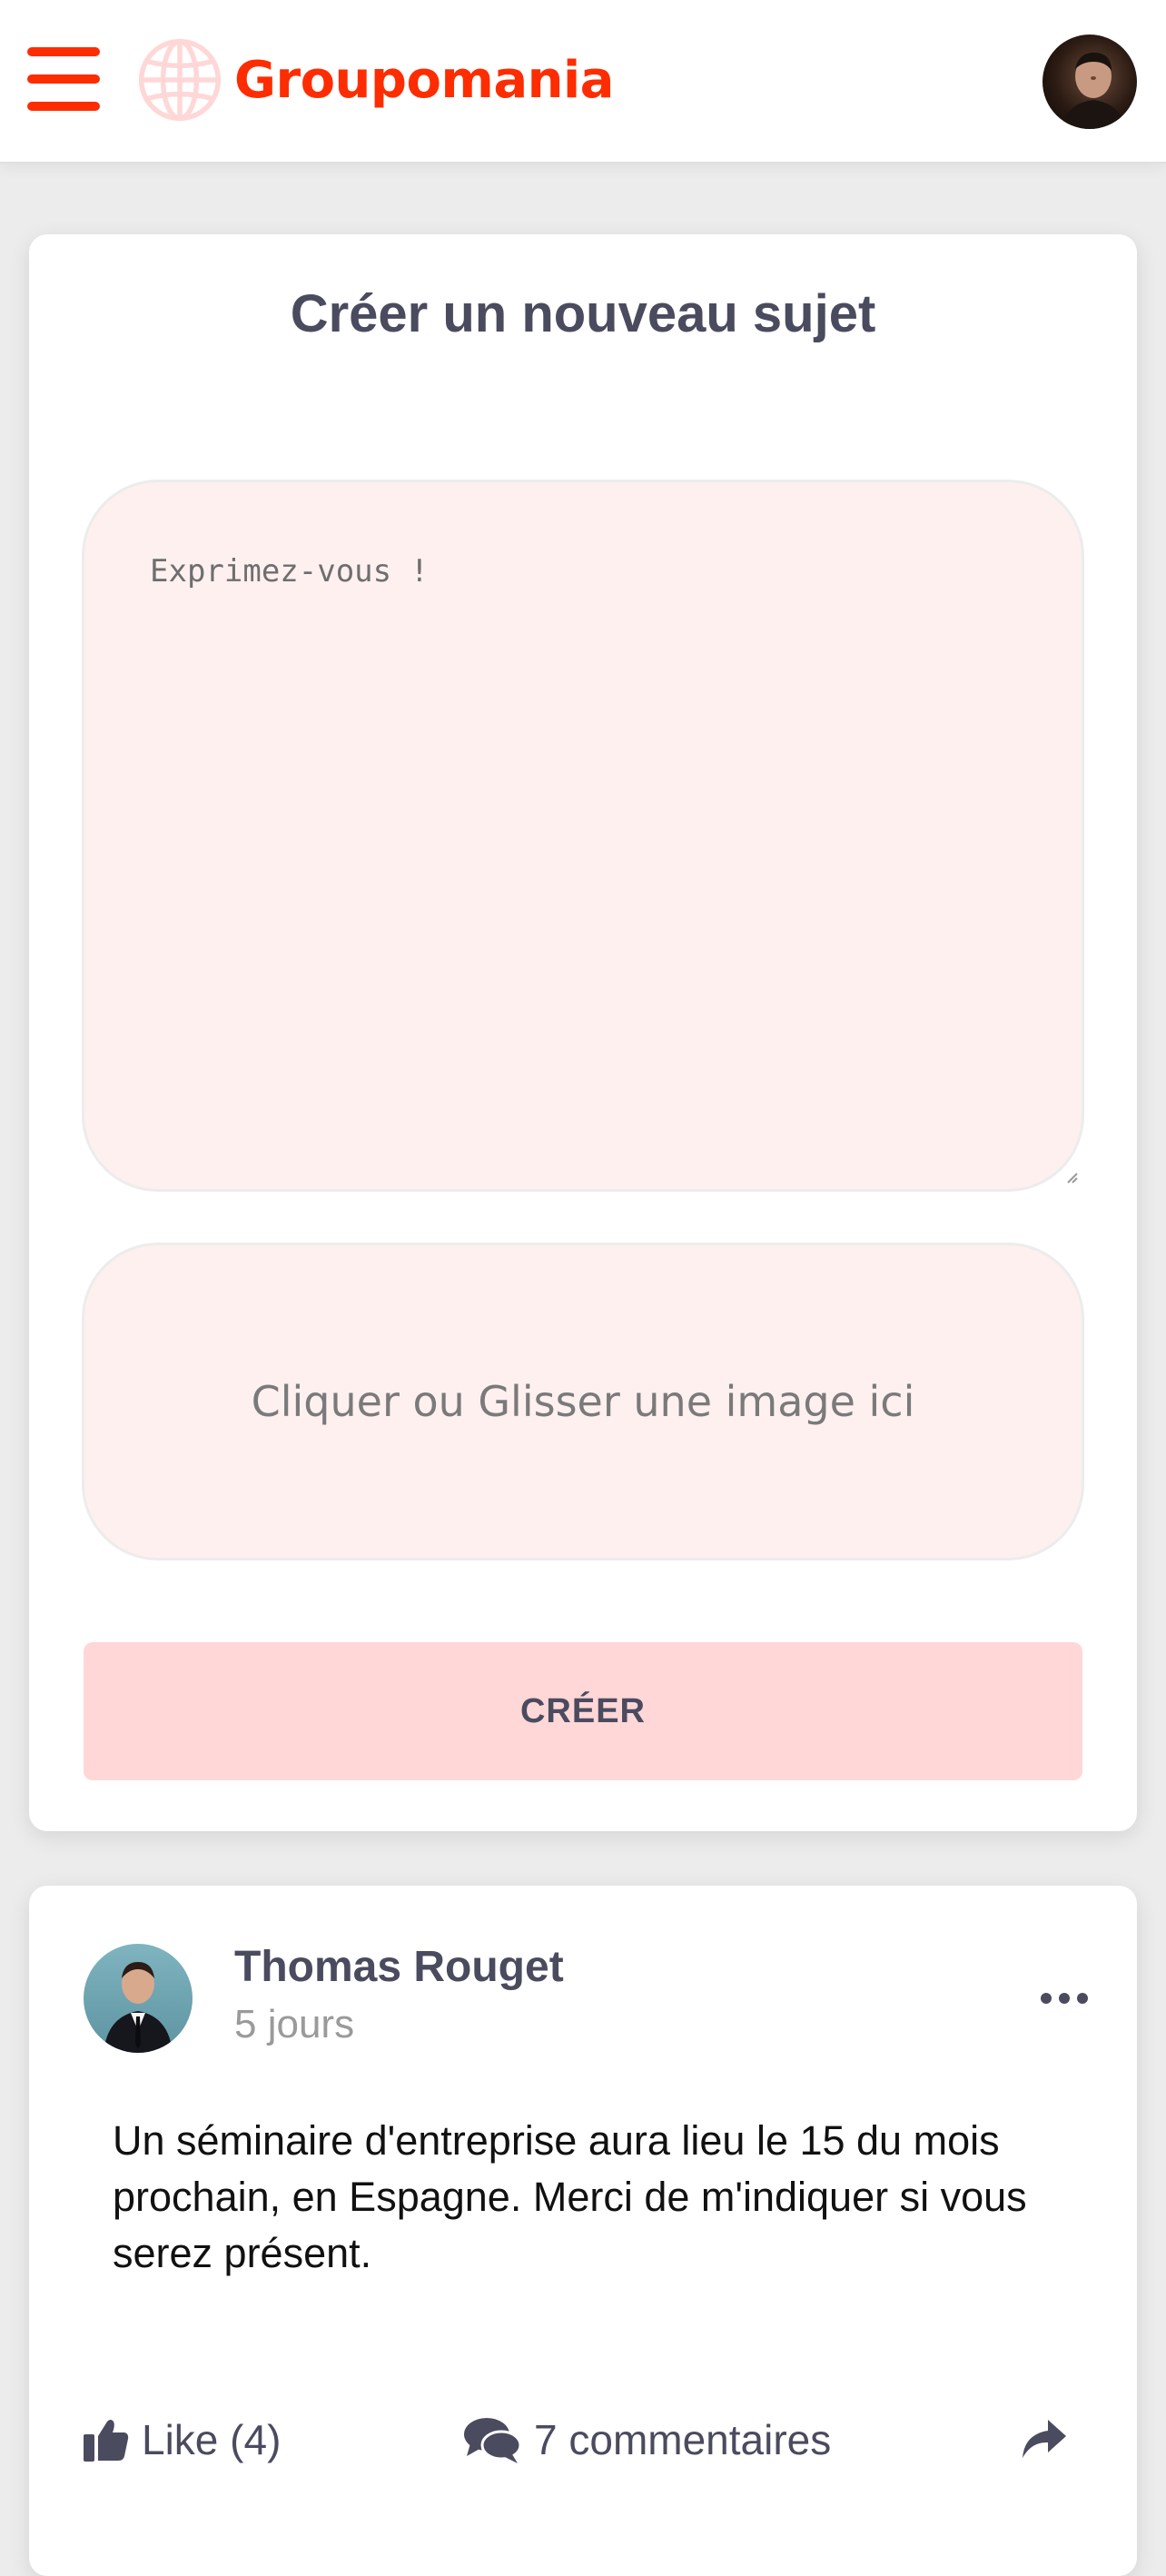 The image size is (1166, 2576). Describe the element at coordinates (683, 2439) in the screenshot. I see `comments-count-label: 7 commentaires` at that location.